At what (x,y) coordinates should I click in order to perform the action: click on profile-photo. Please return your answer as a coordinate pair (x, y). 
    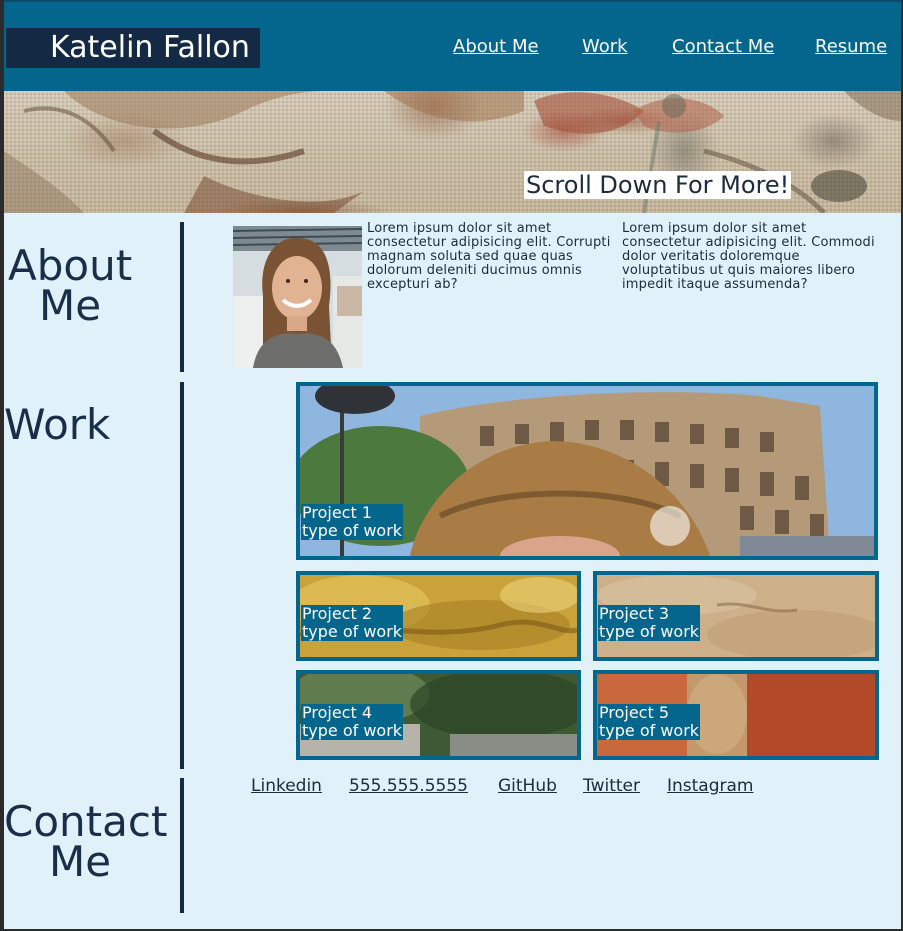
    Looking at the image, I should click on (297, 297).